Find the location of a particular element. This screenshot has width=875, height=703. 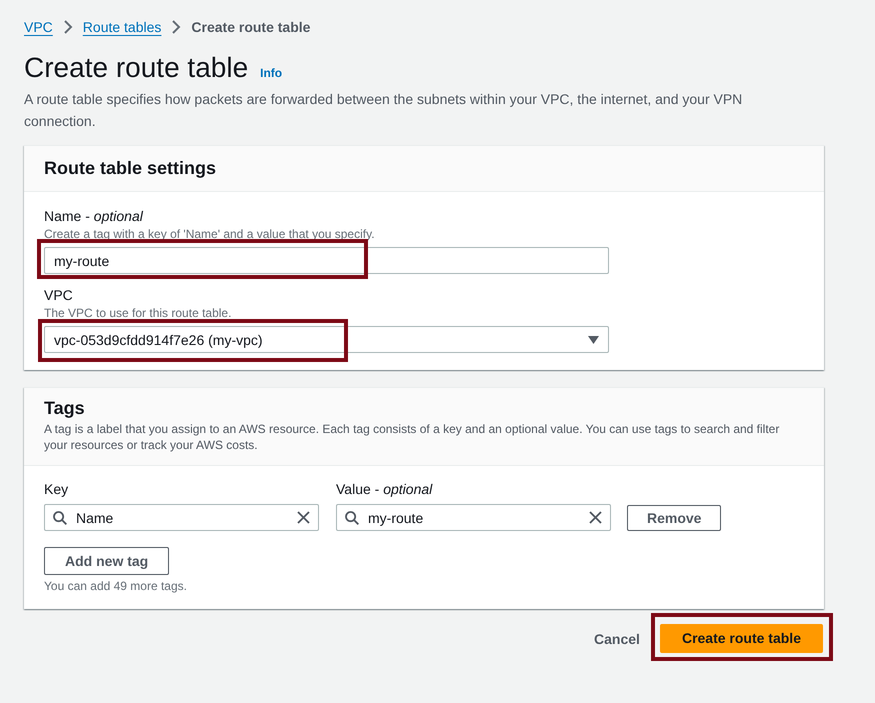

panel-description: A tag is a label that you assign to an AWS resource. Each tag consists of a key and an optional value. You can use tags to search and filter your resources or track your AWS costs. is located at coordinates (412, 437).